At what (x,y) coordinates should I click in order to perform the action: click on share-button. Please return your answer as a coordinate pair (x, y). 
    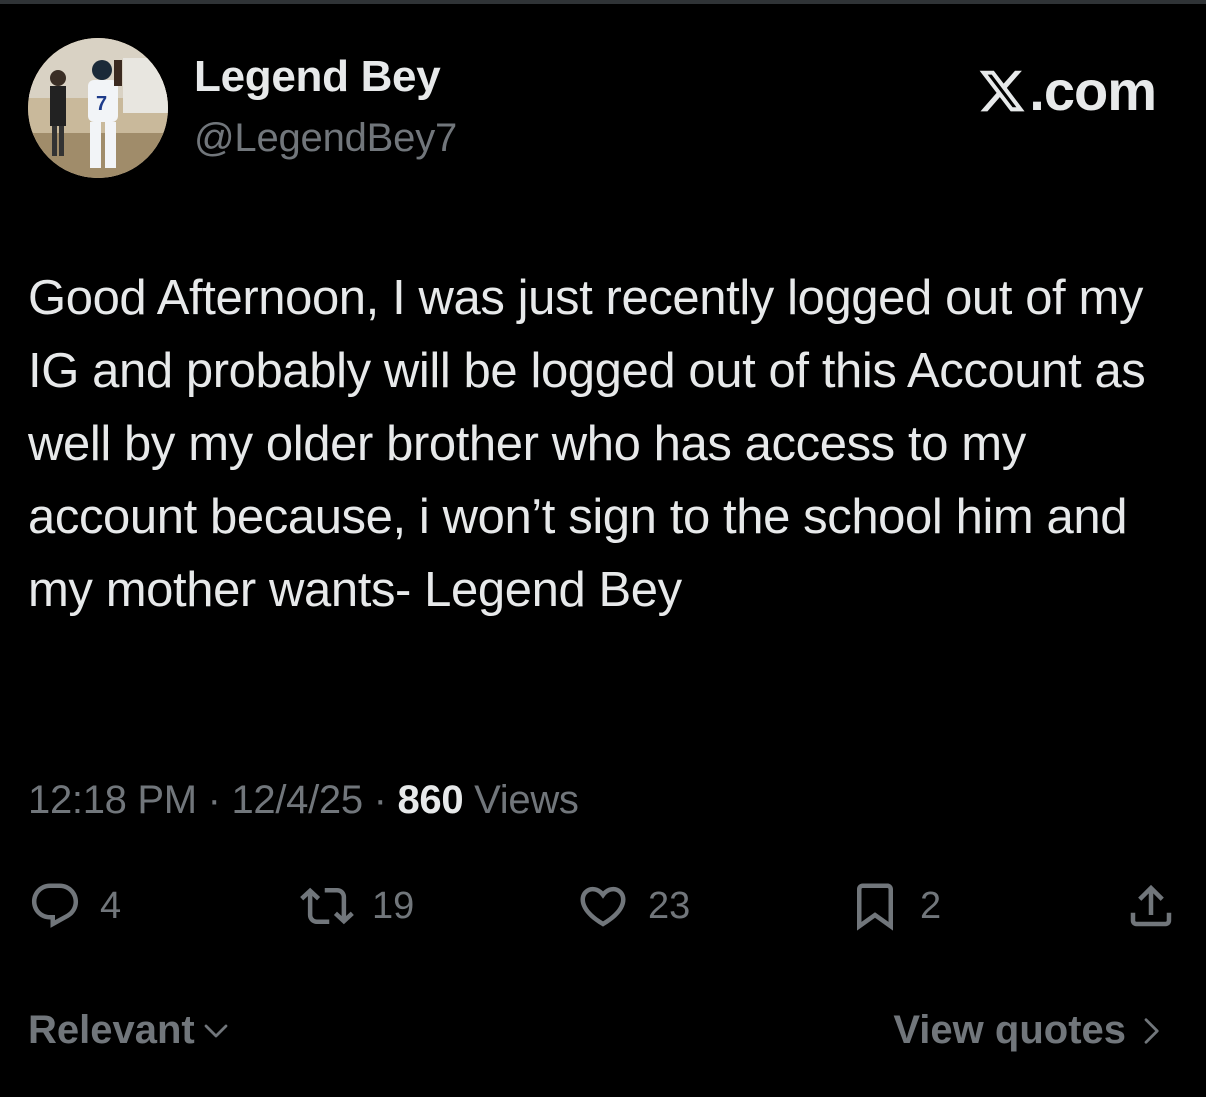
    Looking at the image, I should click on (1151, 906).